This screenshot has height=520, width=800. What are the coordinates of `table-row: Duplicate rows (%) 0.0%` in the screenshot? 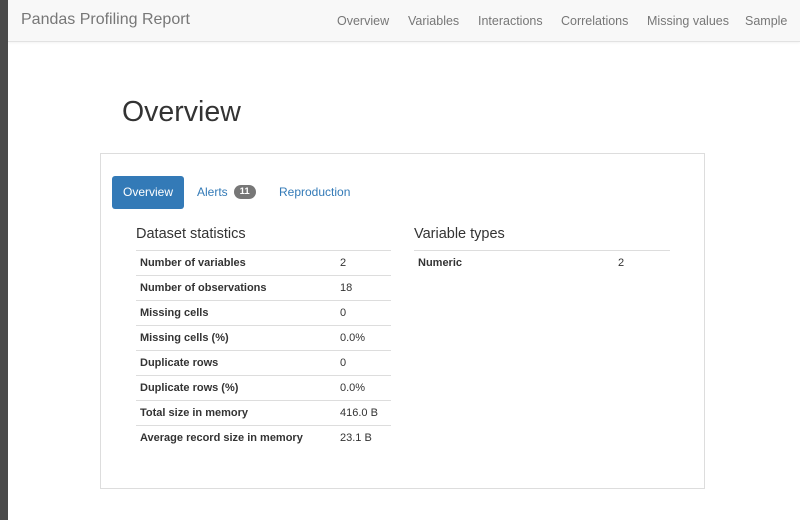 It's located at (263, 388).